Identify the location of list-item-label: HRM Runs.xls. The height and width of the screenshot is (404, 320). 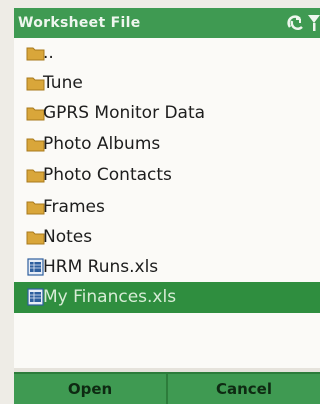
(101, 267).